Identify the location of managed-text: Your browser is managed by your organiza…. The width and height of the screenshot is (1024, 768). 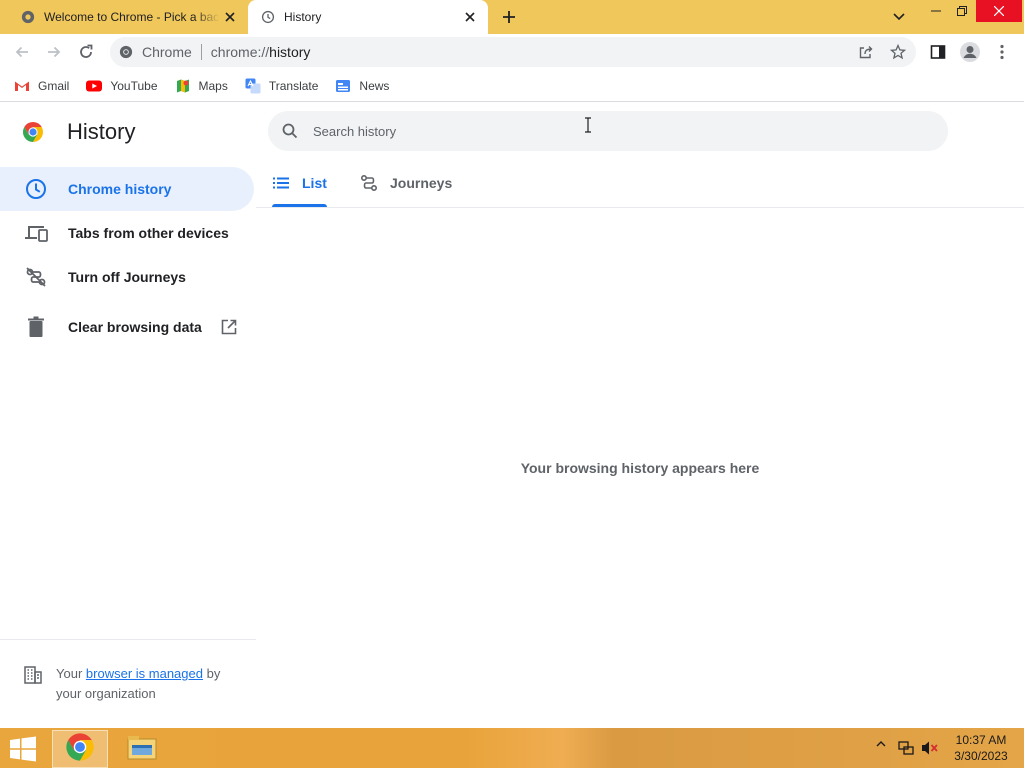
(146, 684).